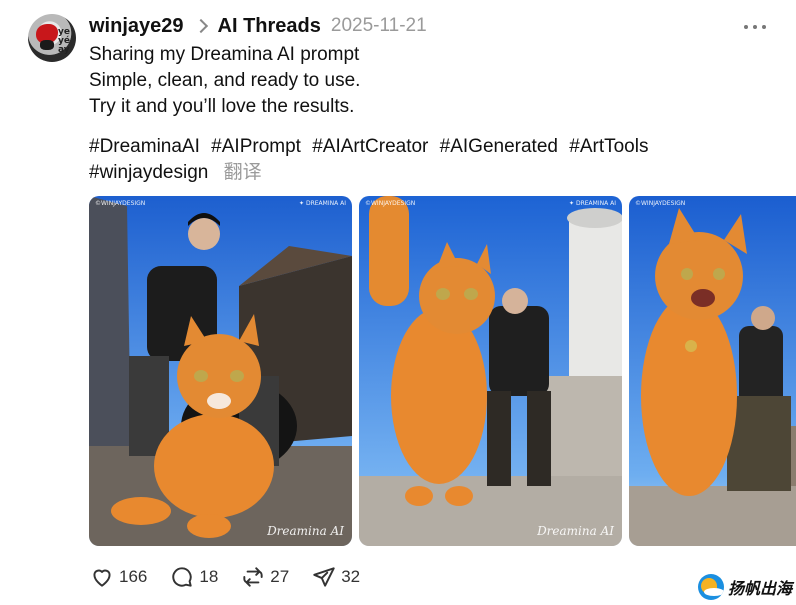 The height and width of the screenshot is (605, 796). I want to click on post-line: Try it and you’ll love the results., so click(222, 106).